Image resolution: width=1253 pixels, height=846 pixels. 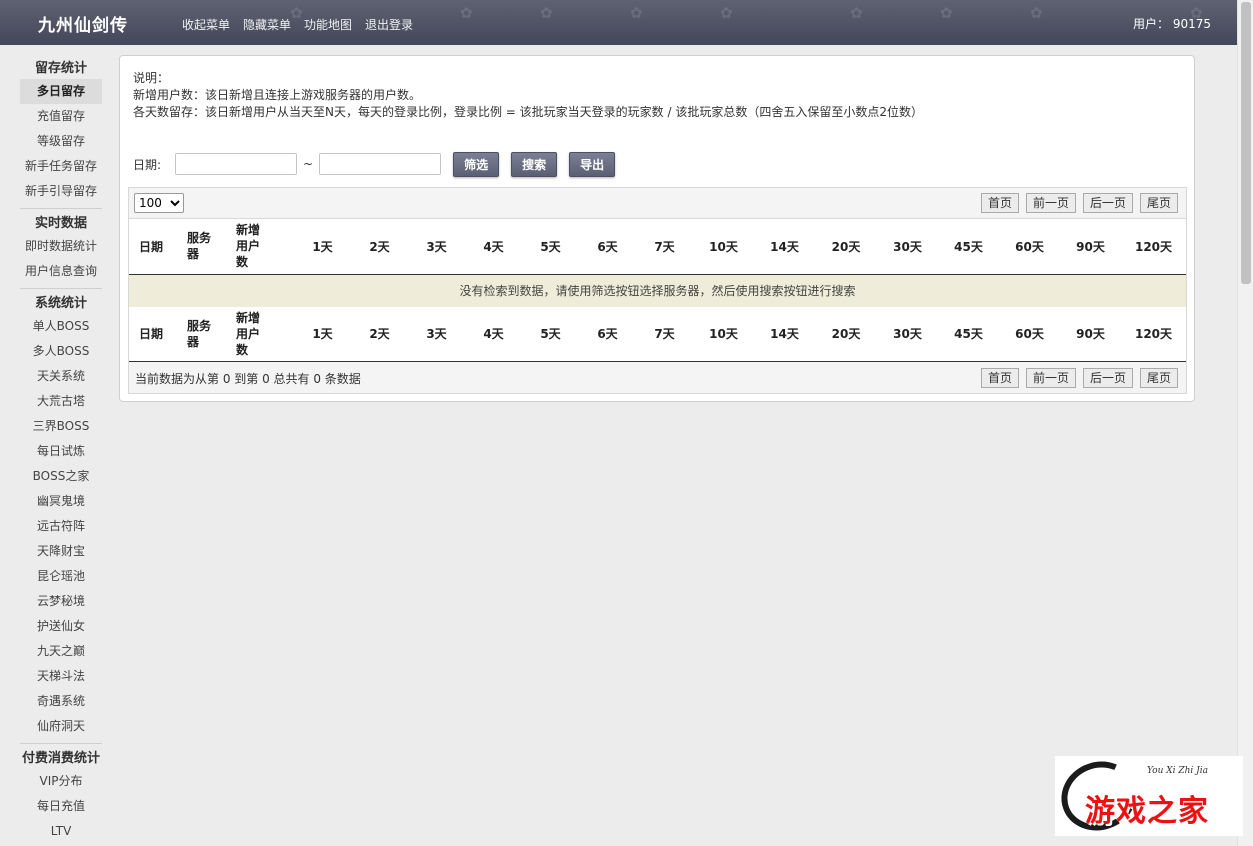 What do you see at coordinates (248, 378) in the screenshot?
I see `record-count-info: 当前数据为从第 0 到第 0 总共有 0 条数据` at bounding box center [248, 378].